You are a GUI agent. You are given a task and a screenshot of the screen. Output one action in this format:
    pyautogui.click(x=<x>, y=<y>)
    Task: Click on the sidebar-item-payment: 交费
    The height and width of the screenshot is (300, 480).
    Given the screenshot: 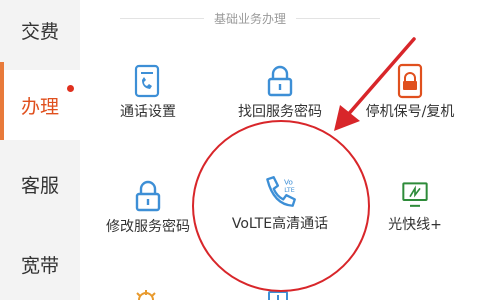 What is the action you would take?
    pyautogui.click(x=40, y=30)
    